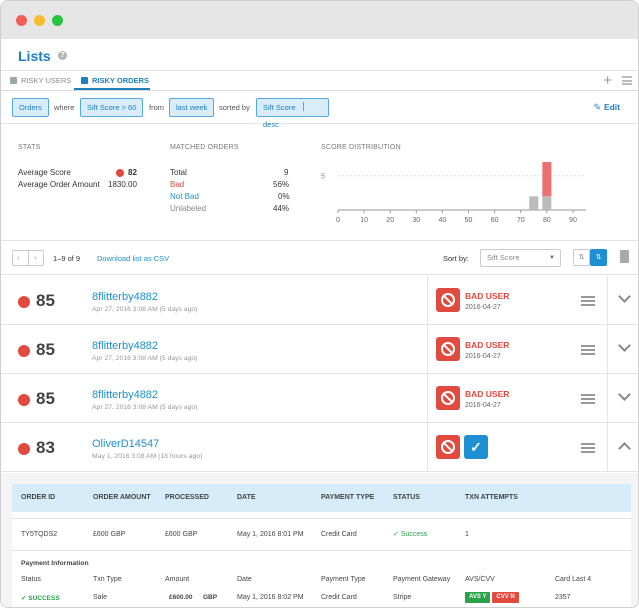  Describe the element at coordinates (234, 107) in the screenshot. I see `sorted-by-text: sorted by` at that location.